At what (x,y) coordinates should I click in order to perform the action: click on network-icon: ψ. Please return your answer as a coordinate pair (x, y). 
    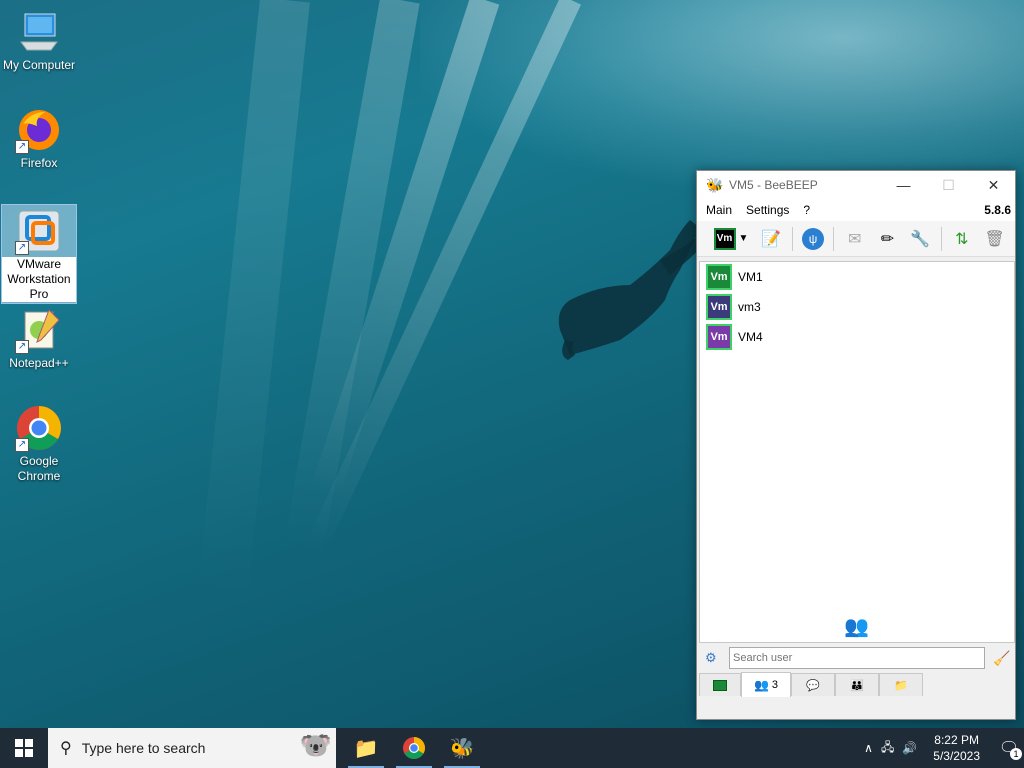
    Looking at the image, I should click on (813, 238).